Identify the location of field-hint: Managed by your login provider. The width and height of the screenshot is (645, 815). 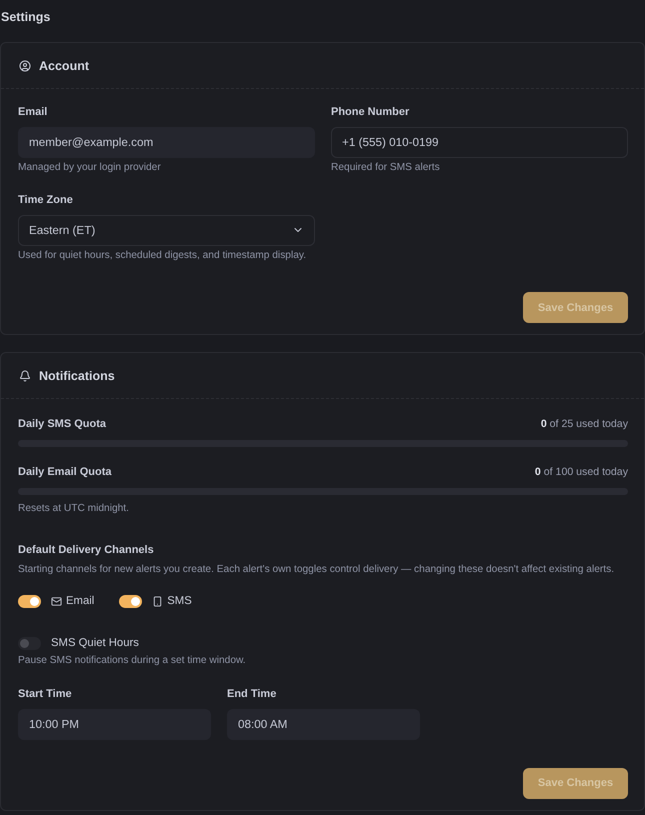
(89, 168).